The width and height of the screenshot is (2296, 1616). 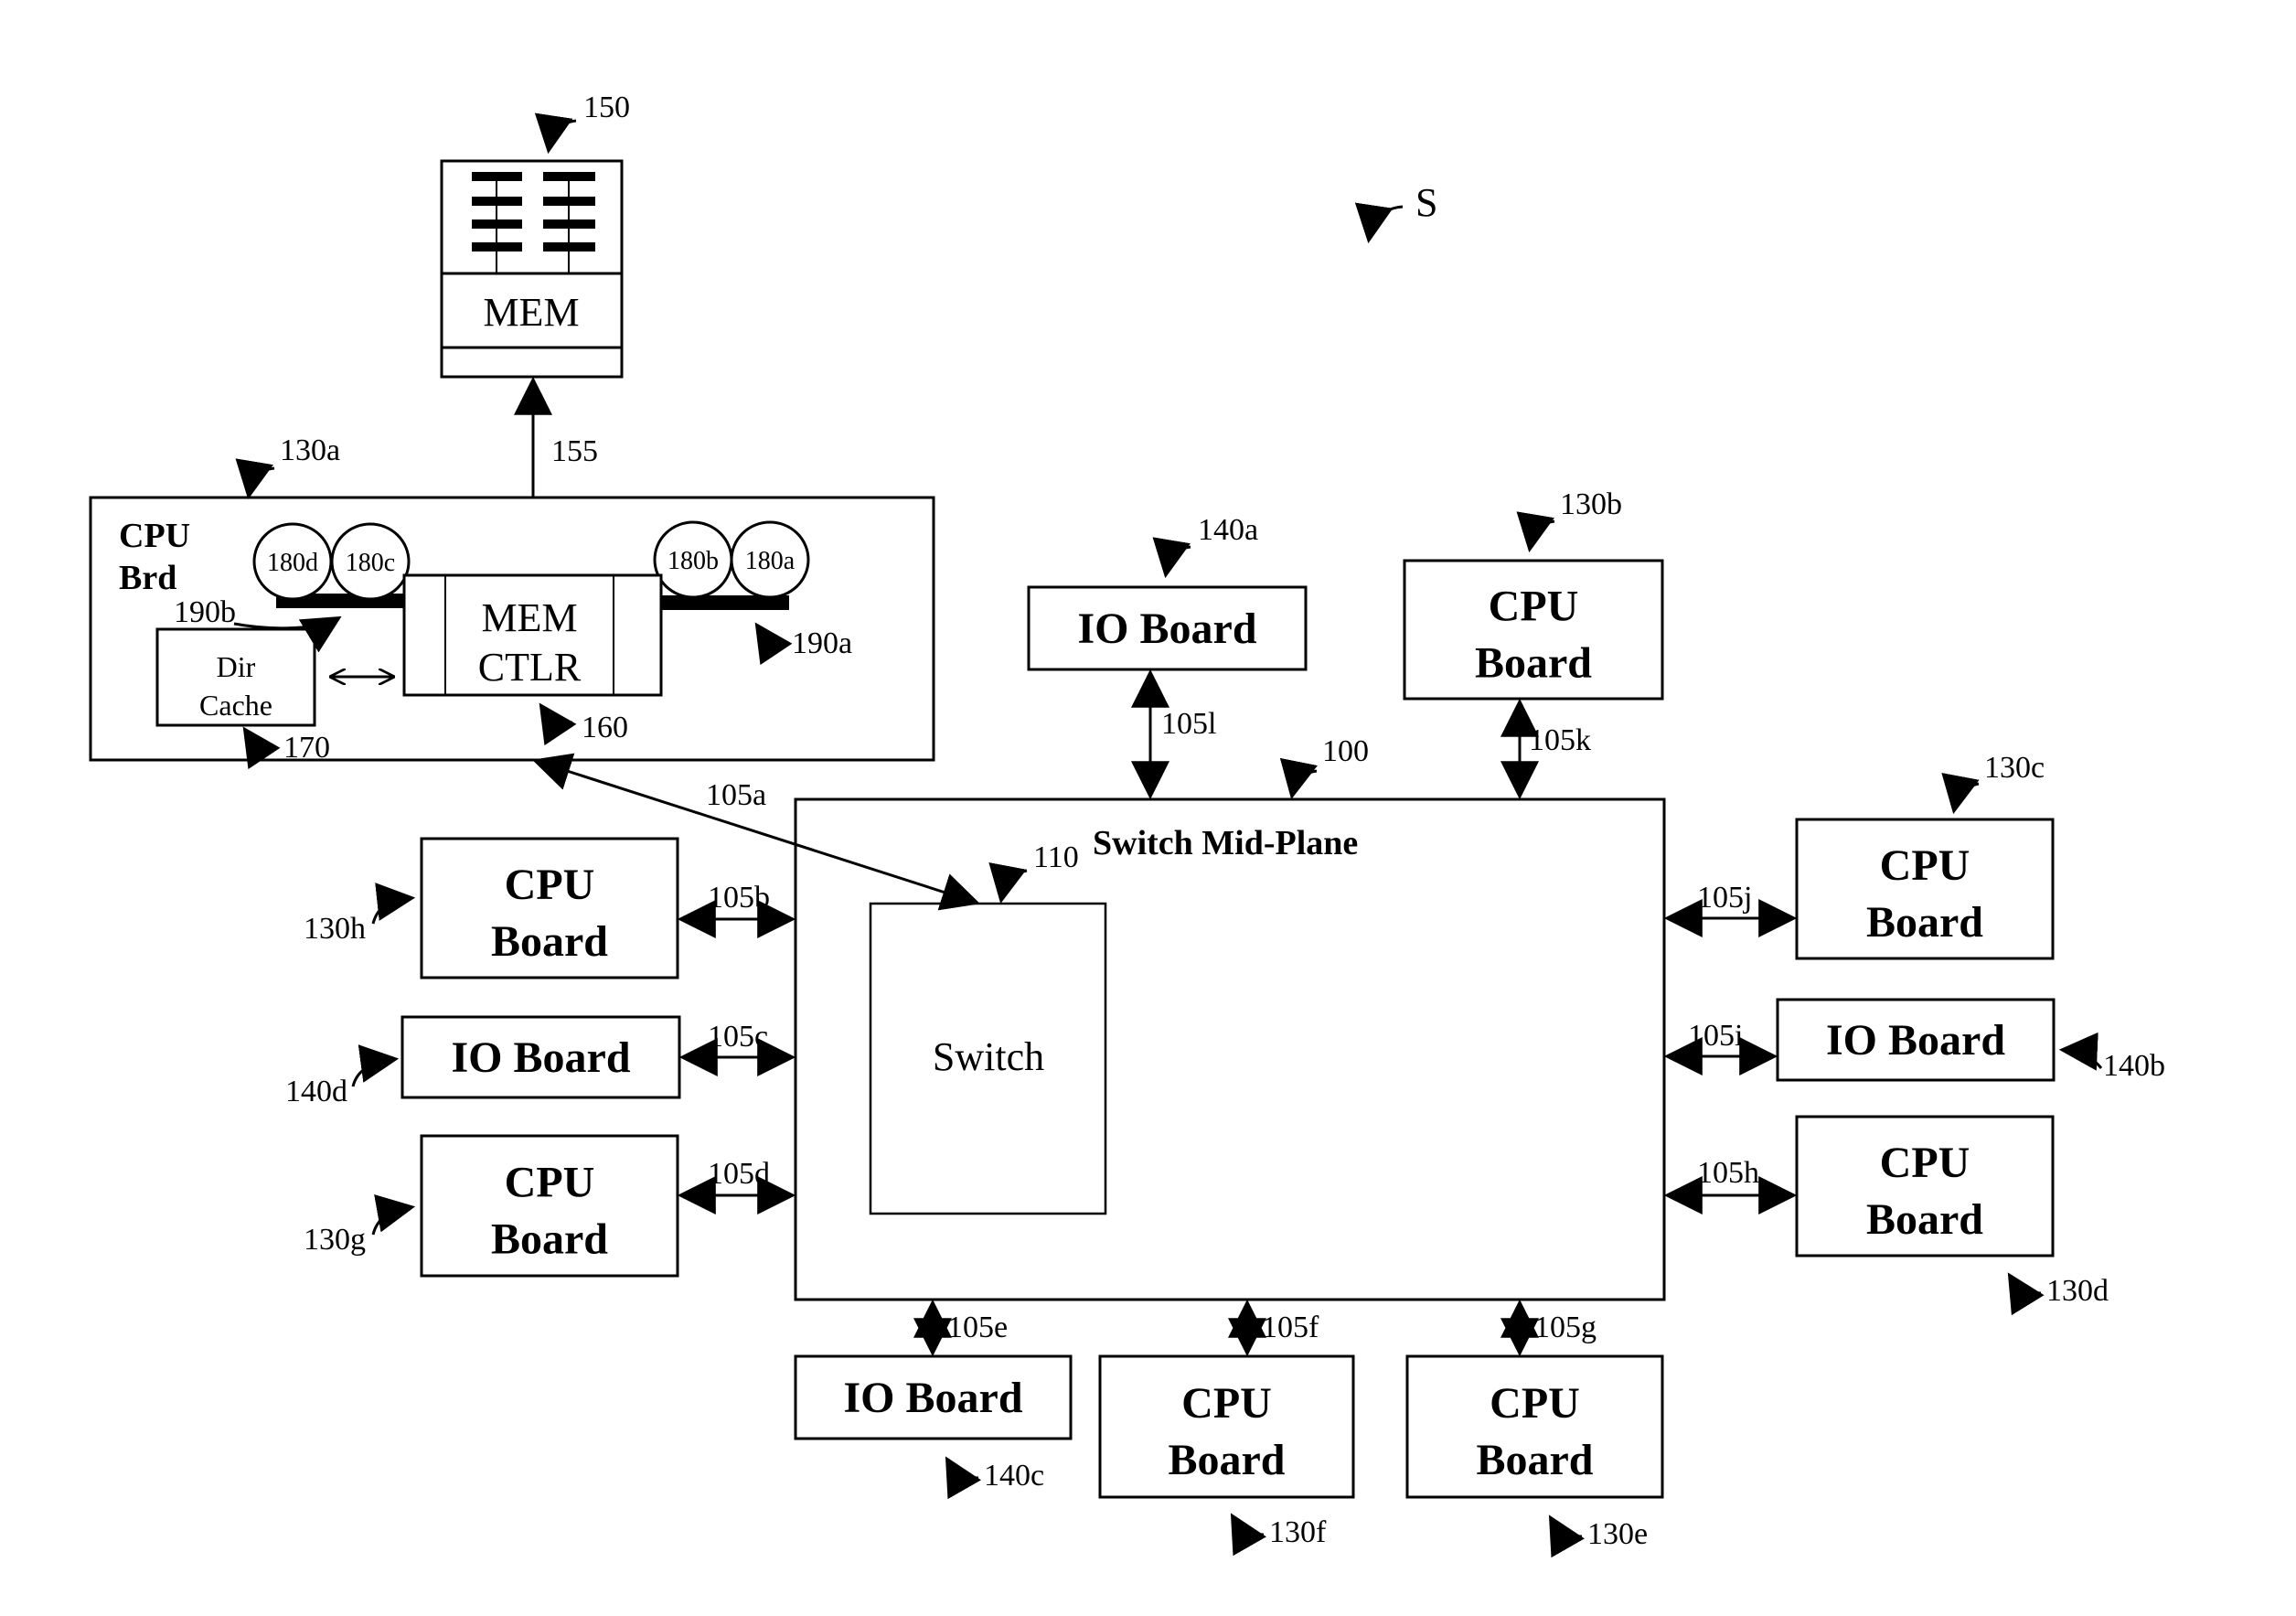 What do you see at coordinates (555, 133) in the screenshot?
I see `memory-ref-arrow-icon` at bounding box center [555, 133].